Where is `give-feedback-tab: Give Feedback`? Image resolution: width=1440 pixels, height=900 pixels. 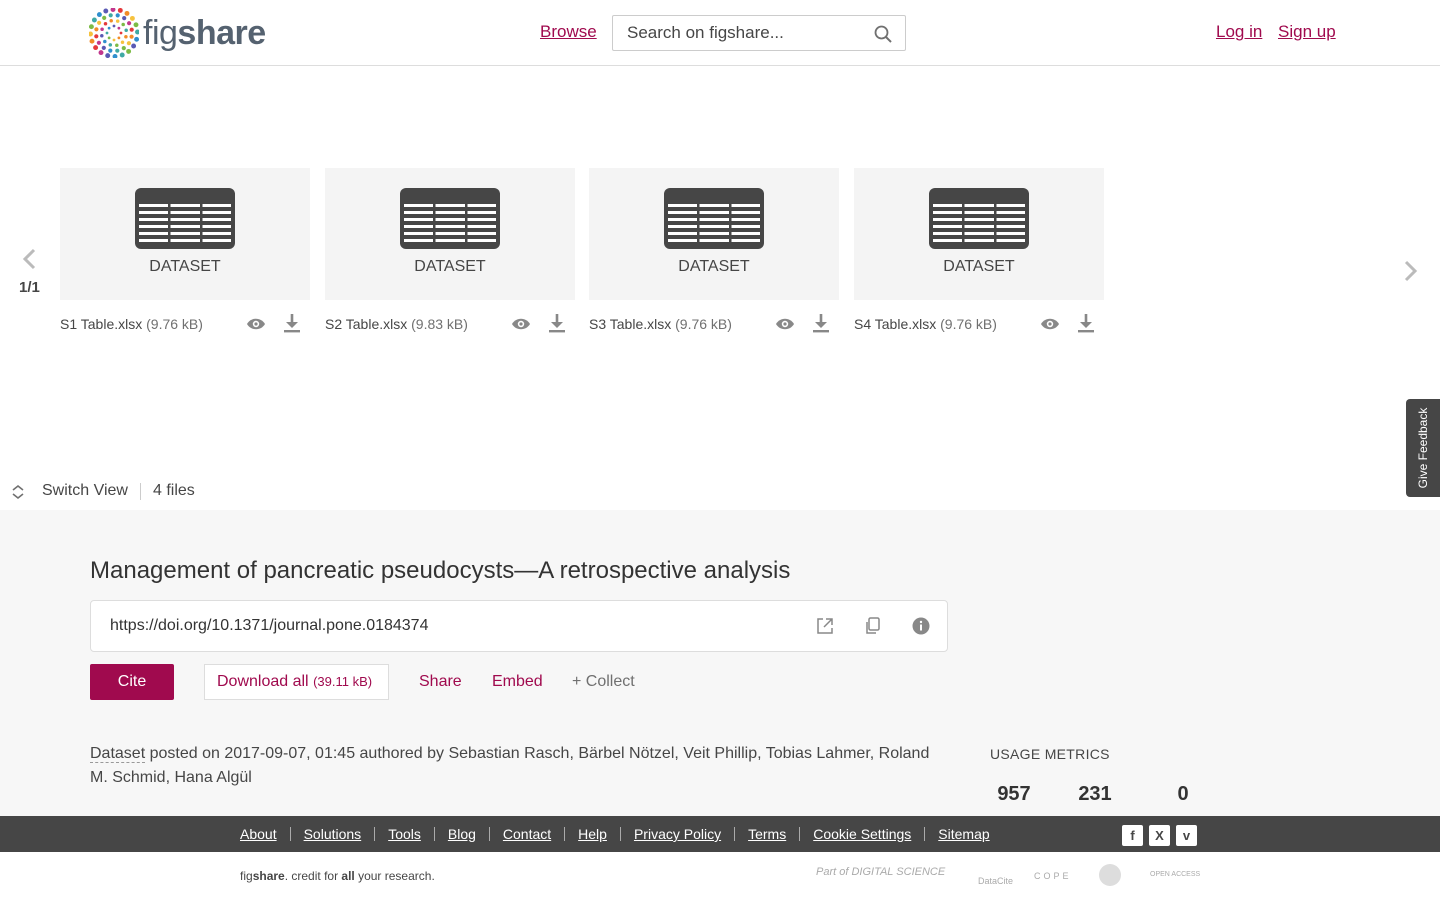
give-feedback-tab: Give Feedback is located at coordinates (1423, 448).